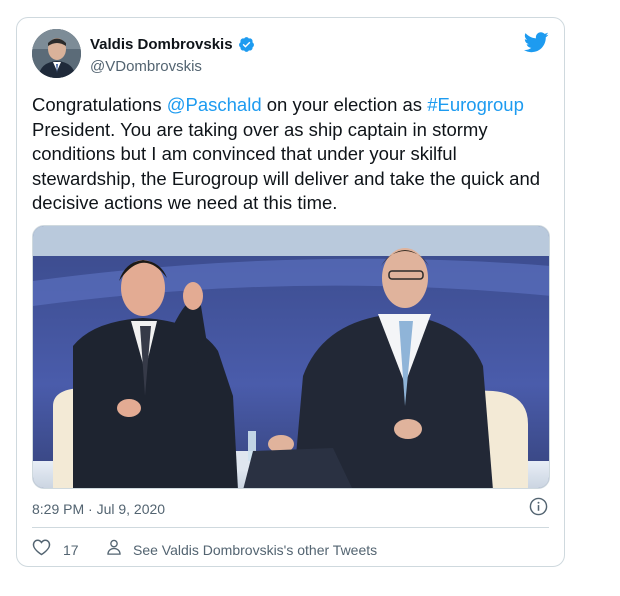 The width and height of the screenshot is (620, 596). What do you see at coordinates (475, 104) in the screenshot?
I see `hashtag-link: #Eurogroup` at bounding box center [475, 104].